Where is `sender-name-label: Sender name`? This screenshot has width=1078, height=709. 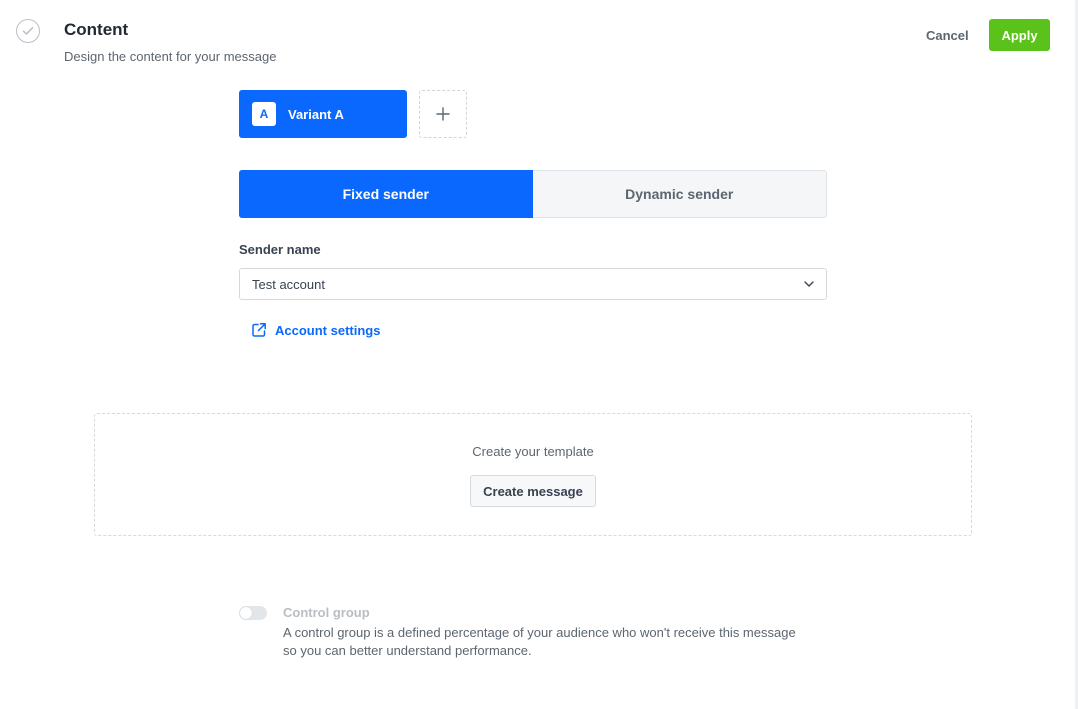 sender-name-label: Sender name is located at coordinates (280, 249).